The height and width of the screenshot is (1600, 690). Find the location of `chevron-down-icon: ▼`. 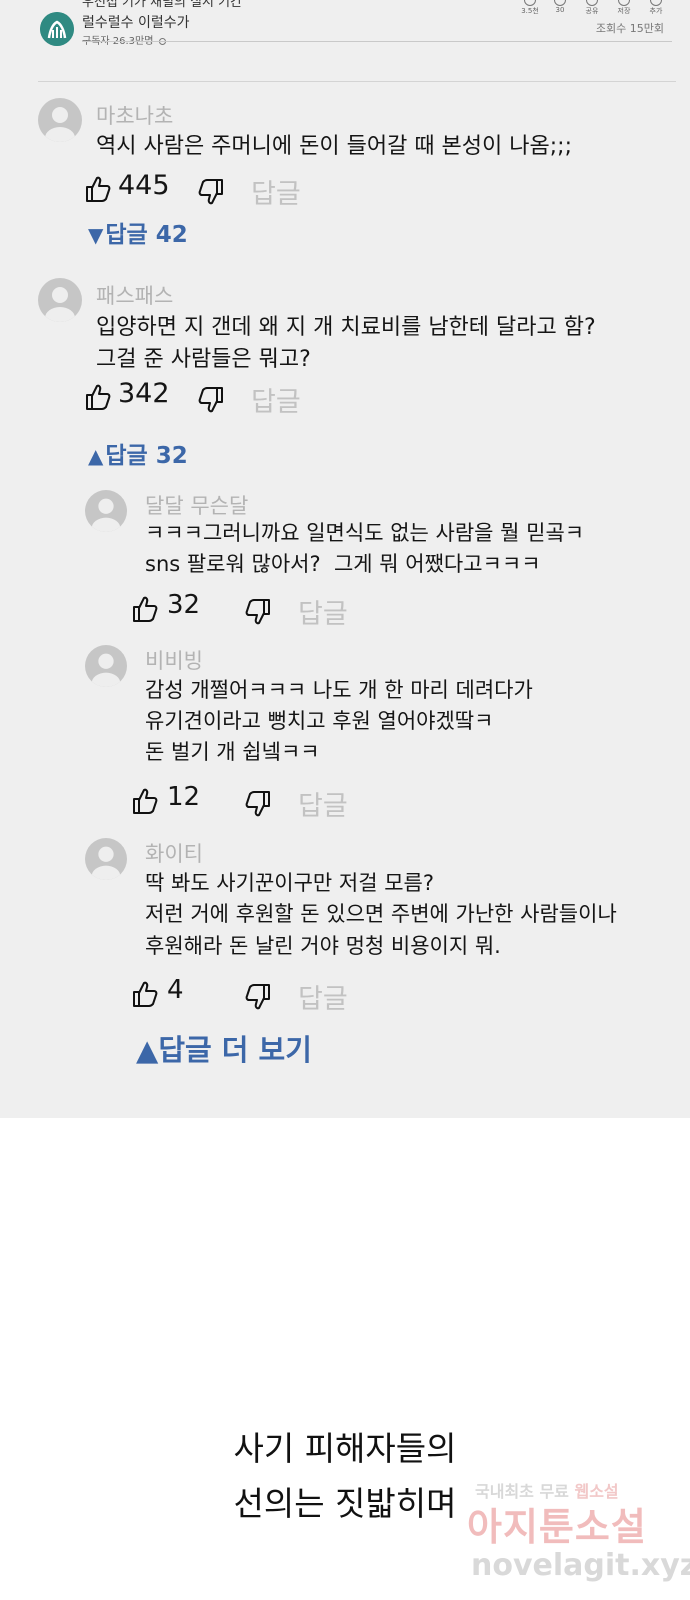

chevron-down-icon: ▼ is located at coordinates (96, 235).